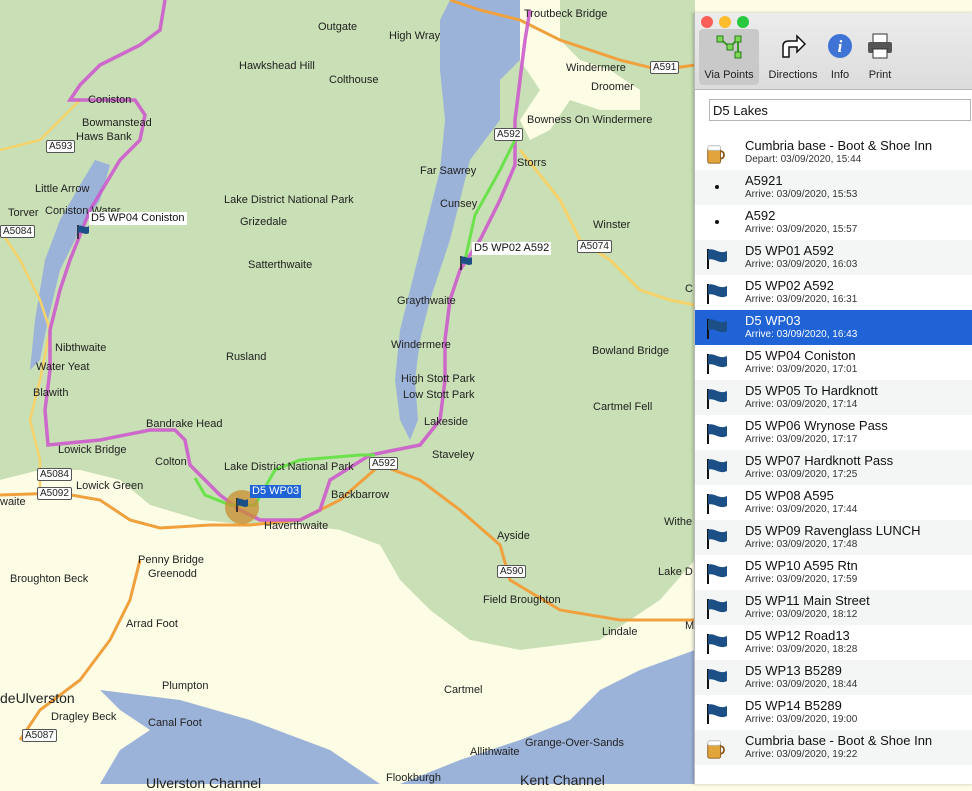  Describe the element at coordinates (415, 36) in the screenshot. I see `place-label: High Wray` at that location.